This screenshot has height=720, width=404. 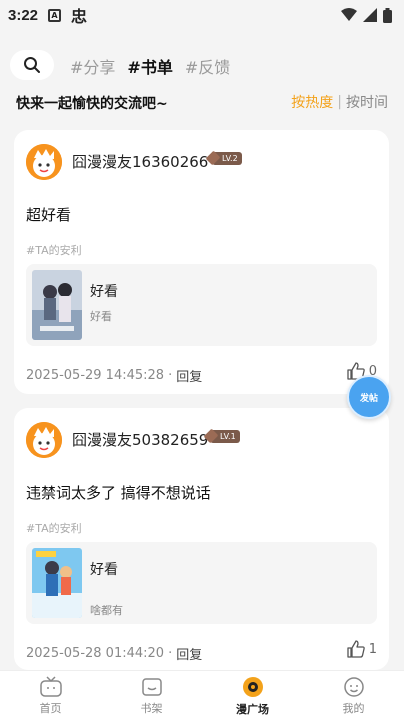 I want to click on post-date: 2025-05-28 01:44:20, so click(x=95, y=653).